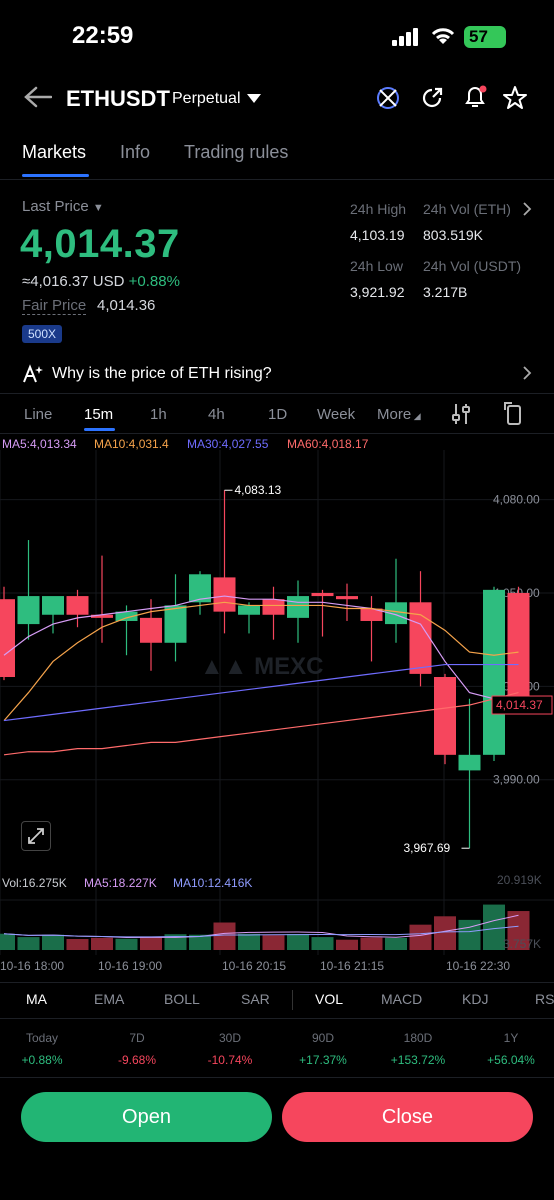 The height and width of the screenshot is (1200, 554). Describe the element at coordinates (137, 1038) in the screenshot. I see `performance-label: 7D` at that location.